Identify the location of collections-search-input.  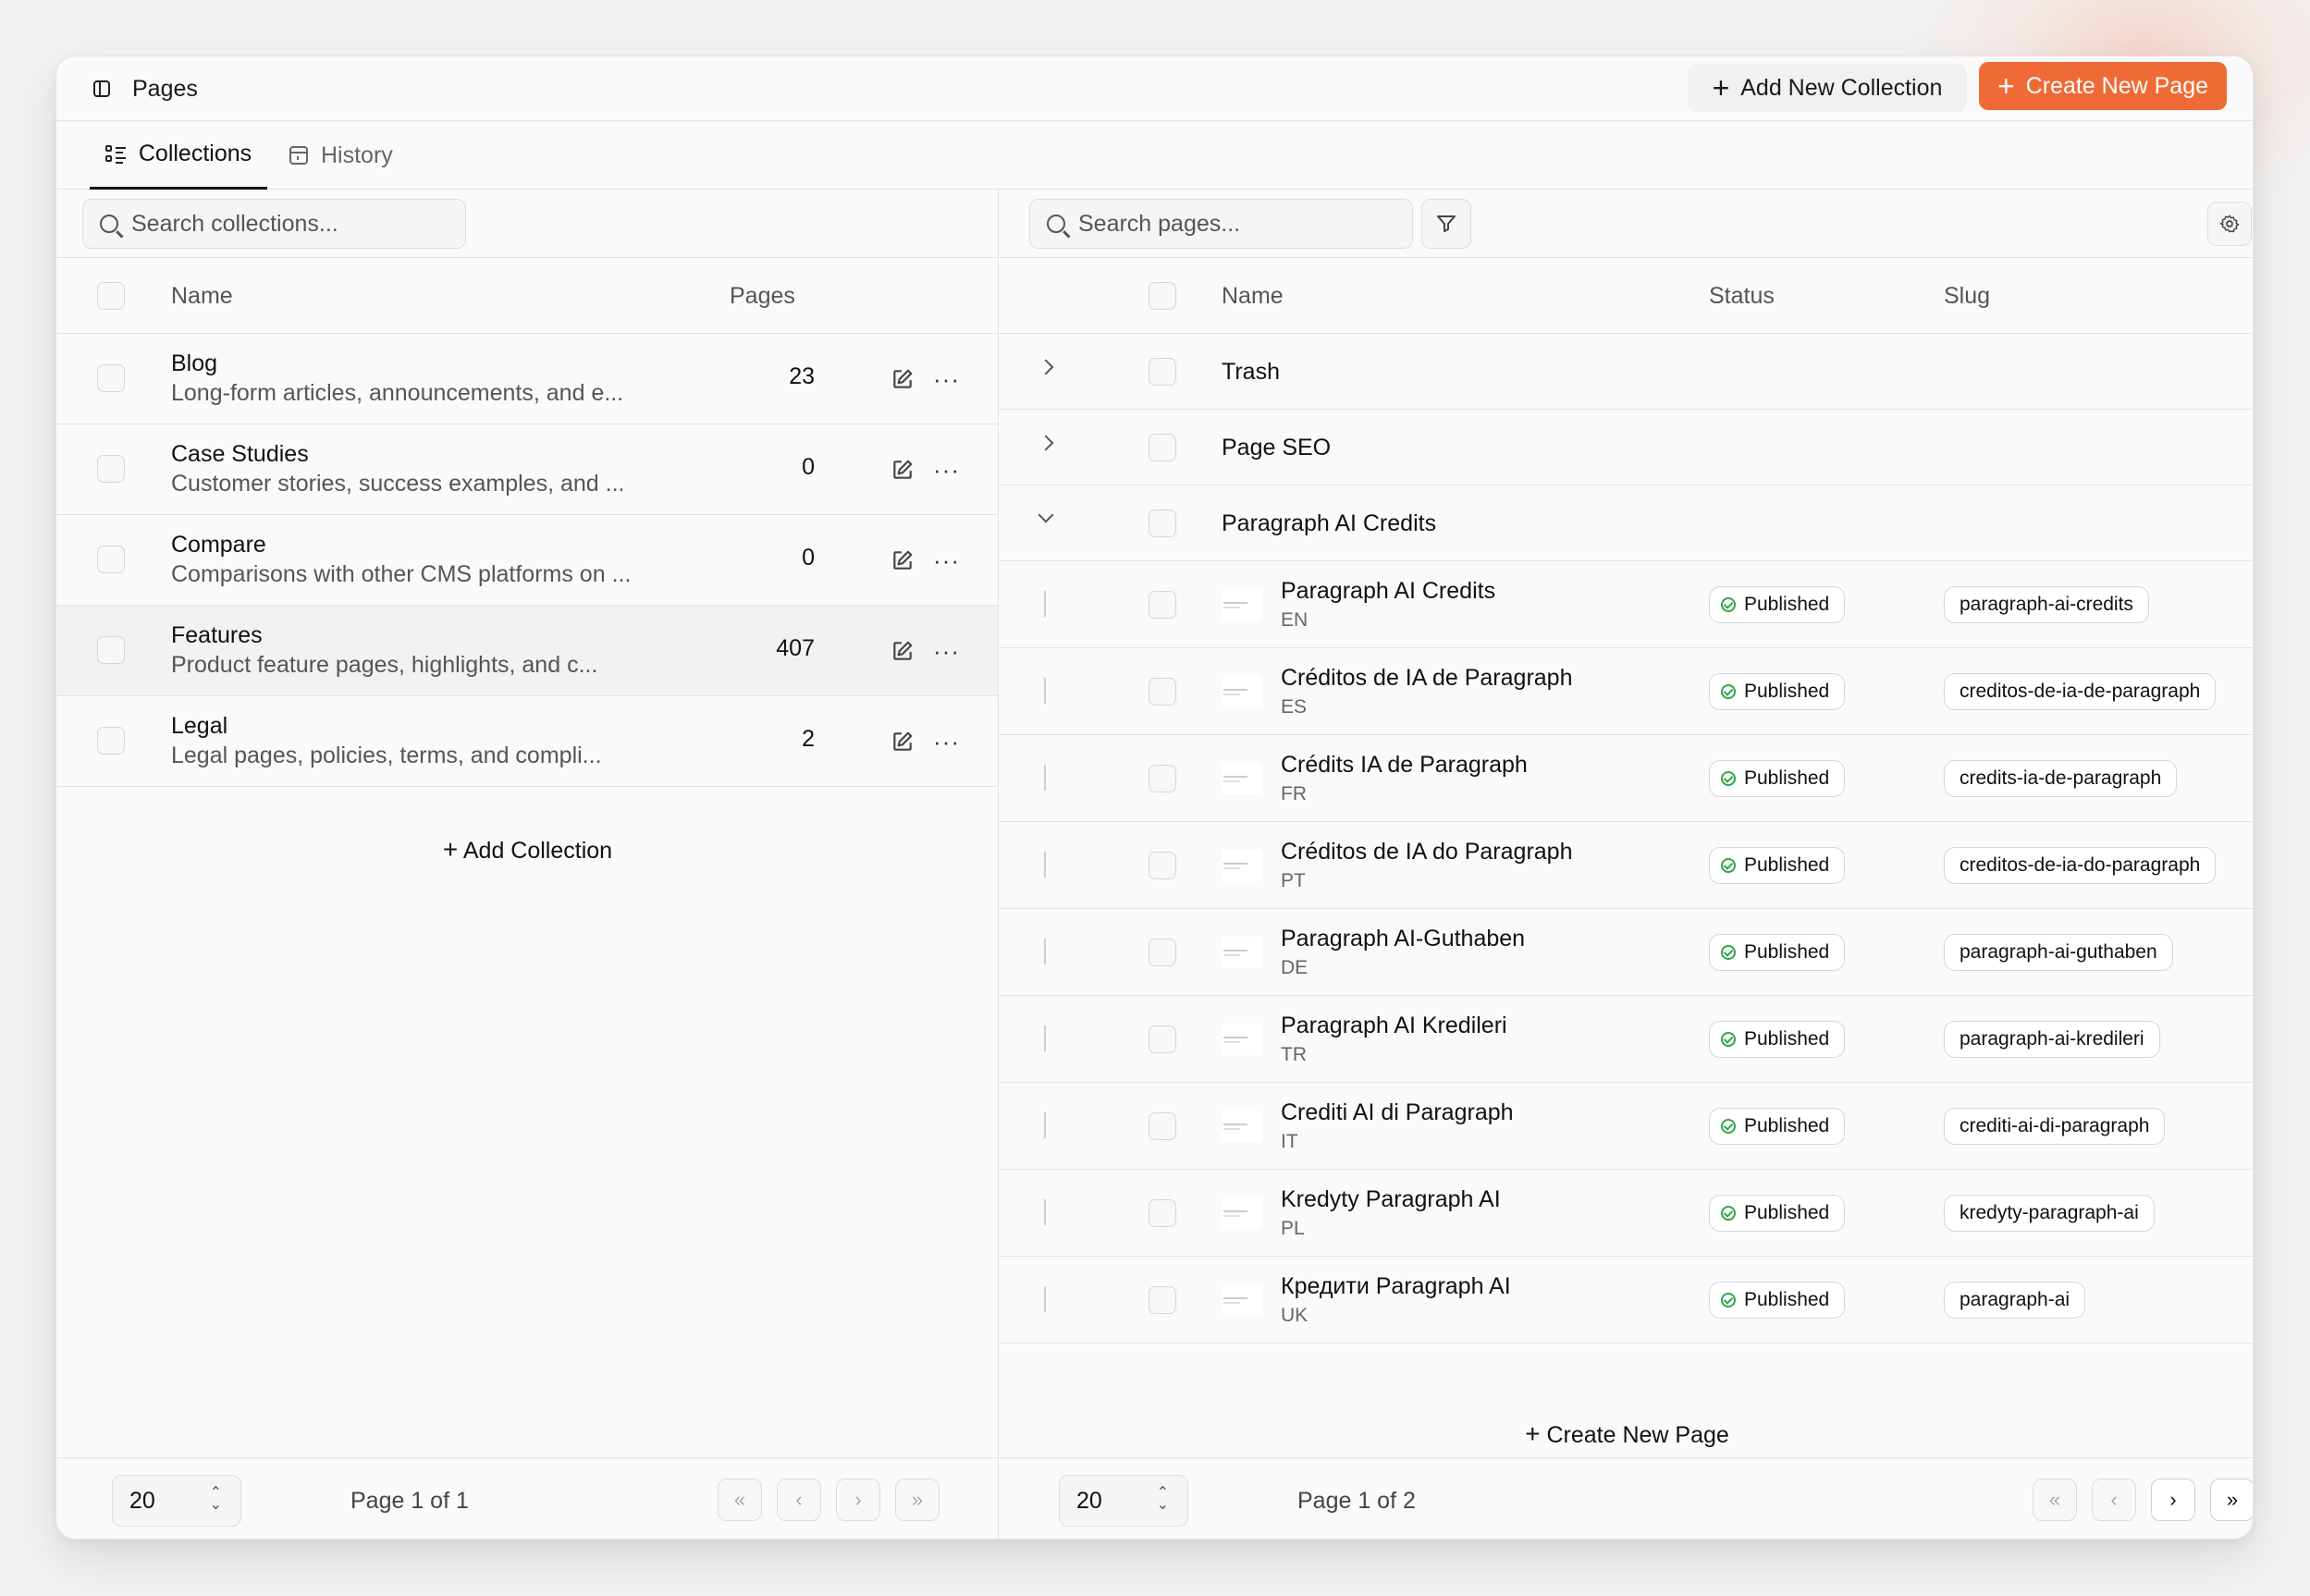
(277, 224).